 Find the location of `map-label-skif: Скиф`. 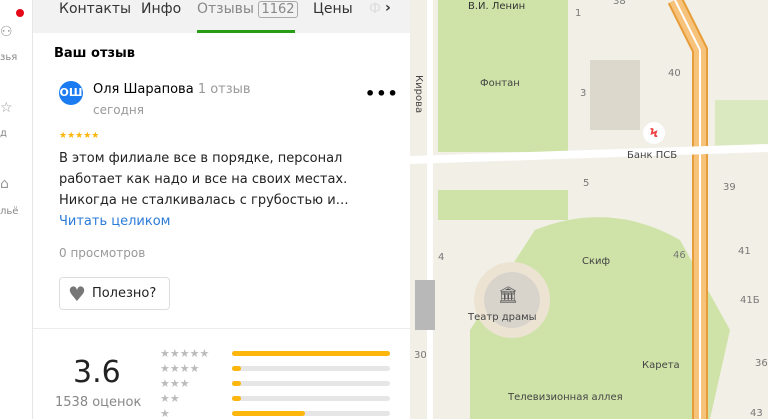

map-label-skif: Скиф is located at coordinates (596, 261).